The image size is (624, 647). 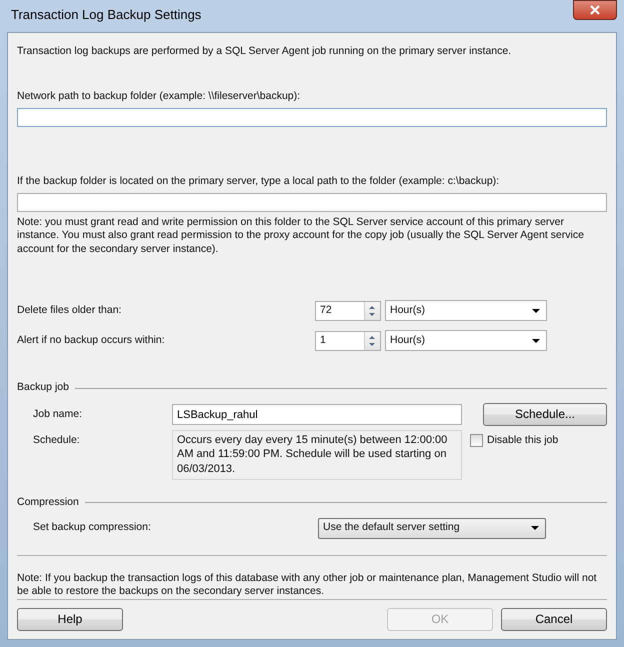 I want to click on field-label: Alert if no backup occurs within:, so click(x=91, y=341).